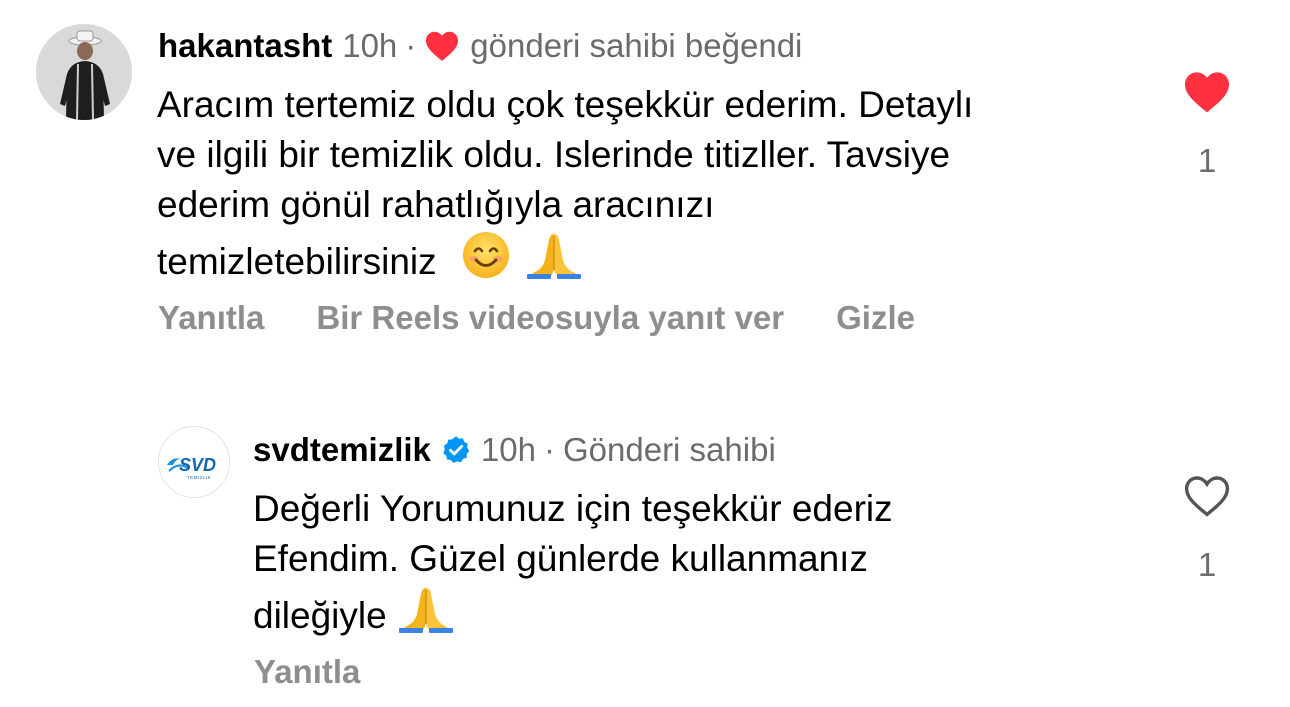 The image size is (1290, 707). Describe the element at coordinates (573, 508) in the screenshot. I see `comment-line: Değerli Yorumunuz için teşekkür ederiz` at that location.